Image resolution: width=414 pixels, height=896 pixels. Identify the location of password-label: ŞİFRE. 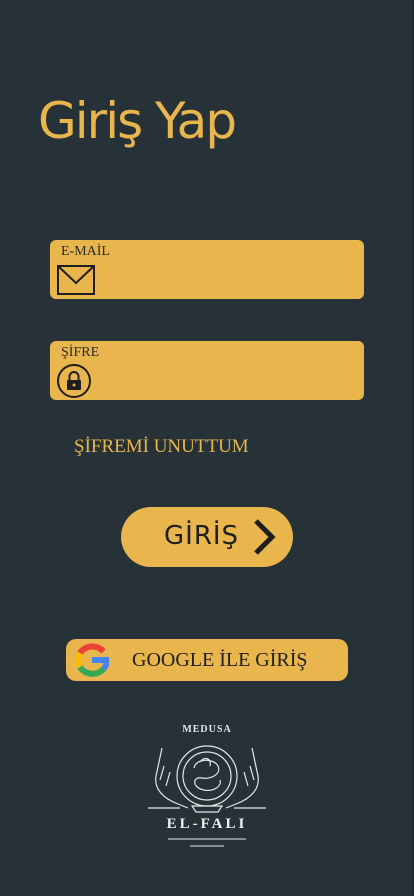
(80, 352).